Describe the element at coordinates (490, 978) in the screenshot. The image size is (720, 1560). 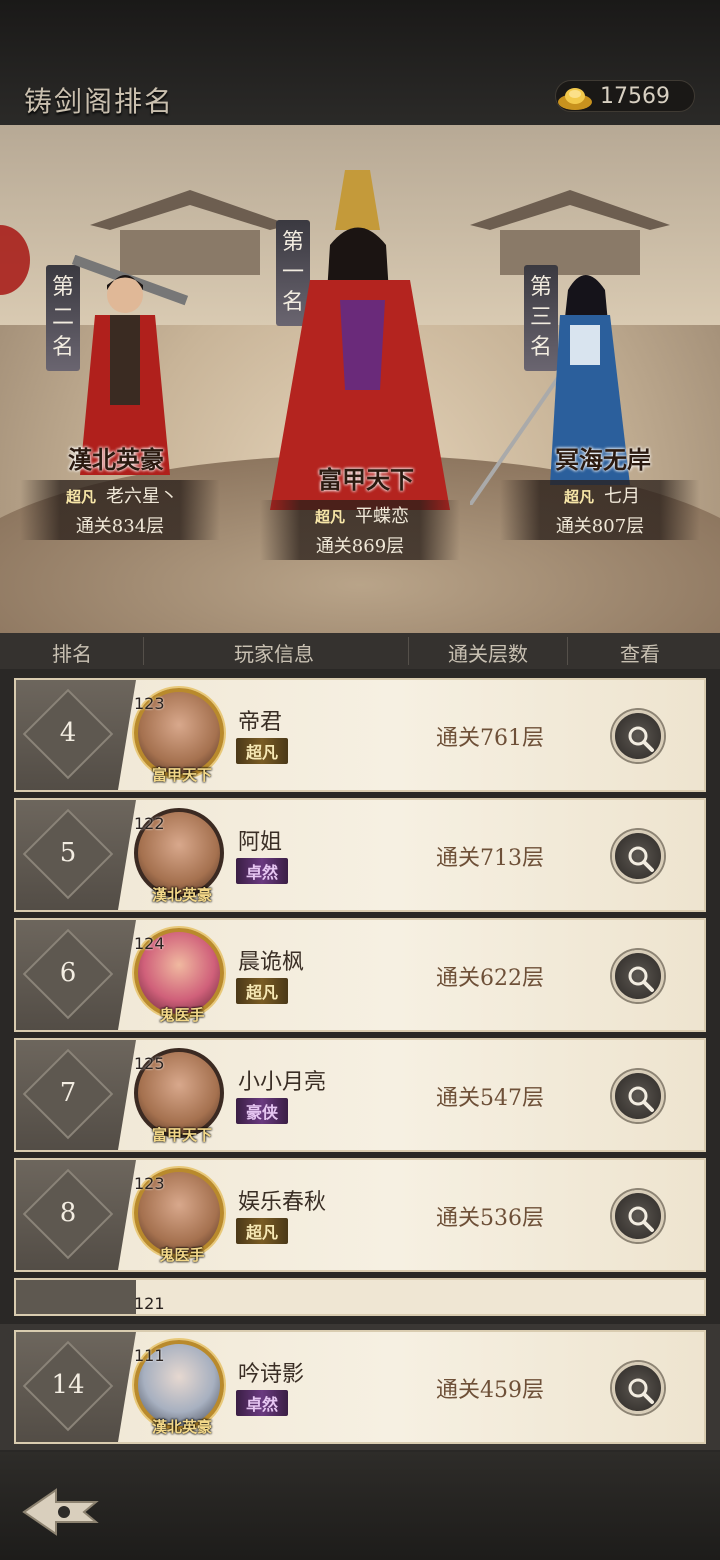
I see `player-floor: 通关622层` at that location.